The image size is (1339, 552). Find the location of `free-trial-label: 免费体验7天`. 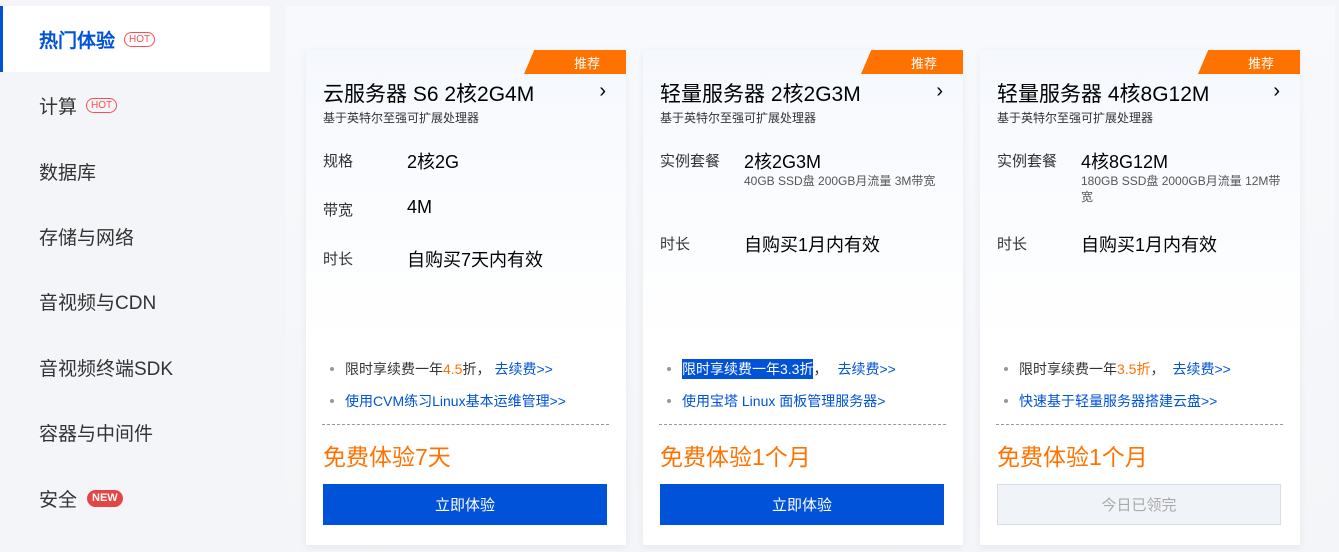

free-trial-label: 免费体验7天 is located at coordinates (387, 457).